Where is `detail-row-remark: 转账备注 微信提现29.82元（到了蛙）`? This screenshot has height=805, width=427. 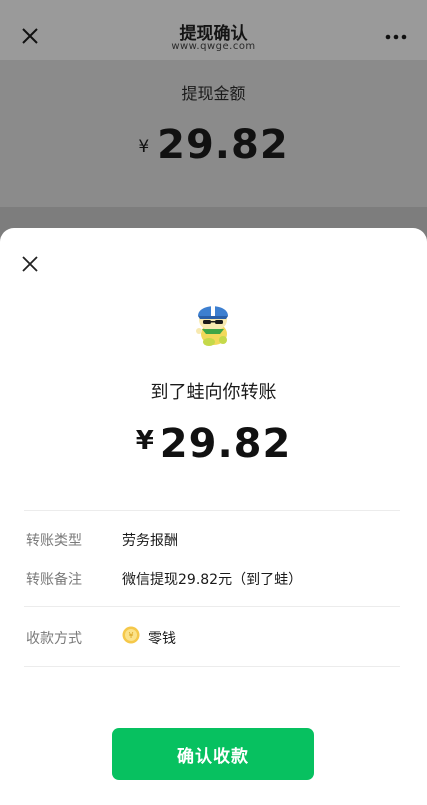
detail-row-remark: 转账备注 微信提现29.82元（到了蛙） is located at coordinates (216, 579).